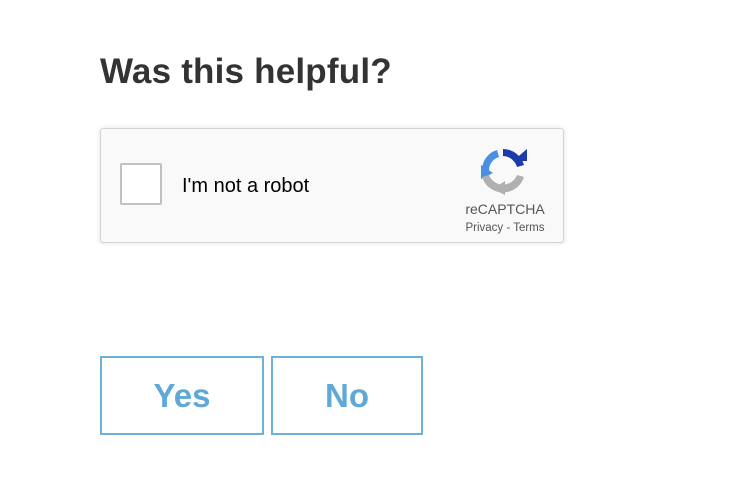  What do you see at coordinates (347, 395) in the screenshot?
I see `no-button: No` at bounding box center [347, 395].